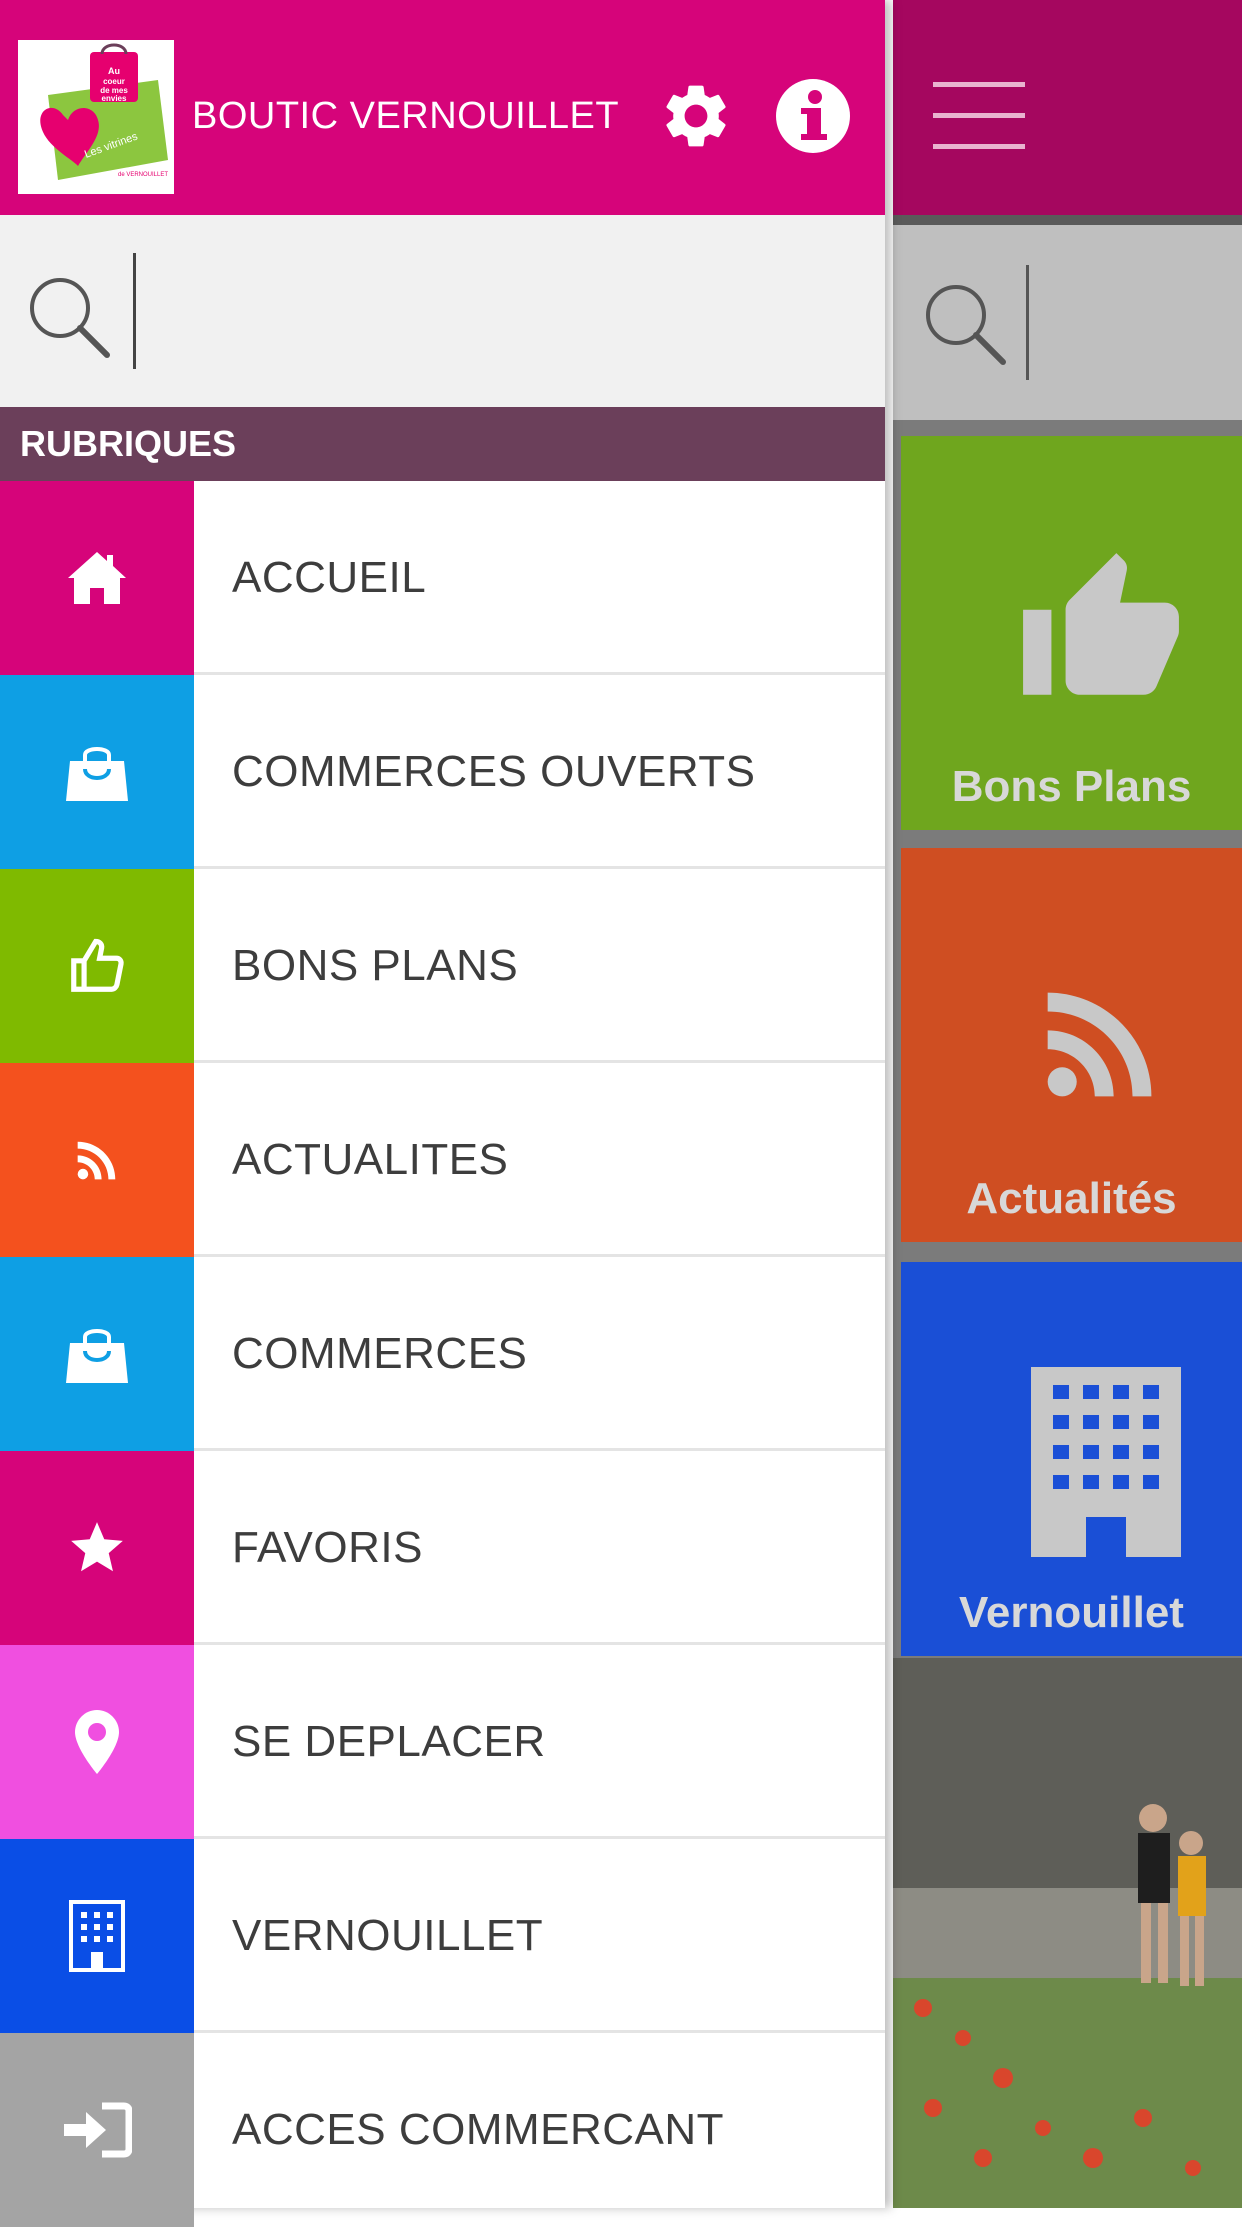 This screenshot has height=2227, width=1242. Describe the element at coordinates (1067, 322) in the screenshot. I see `background-search-bar` at that location.